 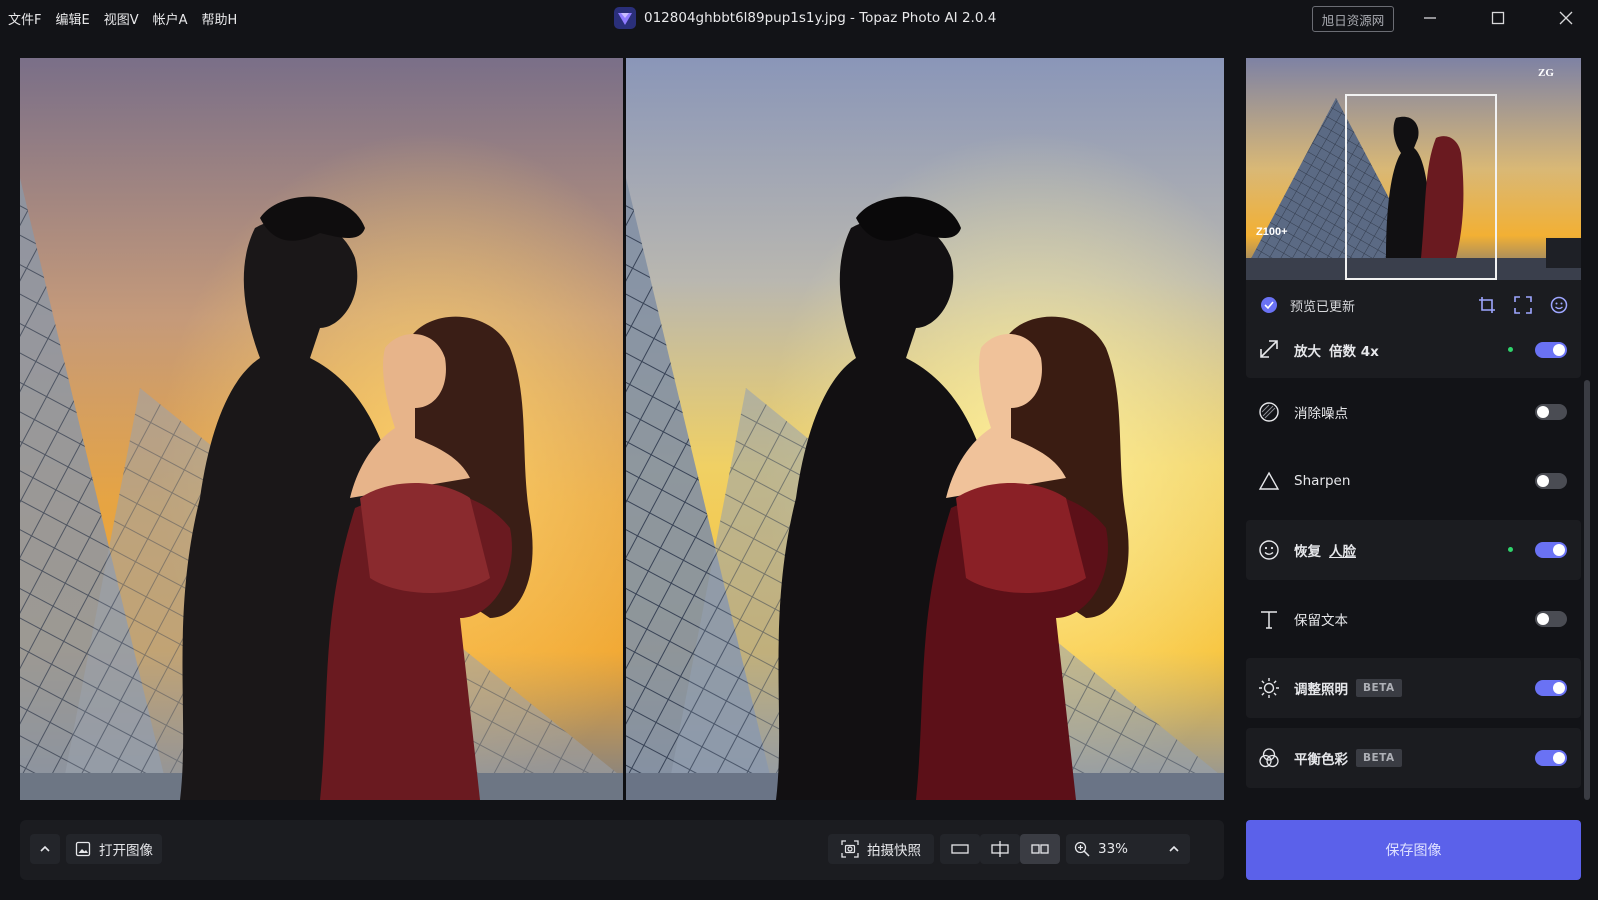 I want to click on panel-denoise: 消除噪点, so click(x=1413, y=412).